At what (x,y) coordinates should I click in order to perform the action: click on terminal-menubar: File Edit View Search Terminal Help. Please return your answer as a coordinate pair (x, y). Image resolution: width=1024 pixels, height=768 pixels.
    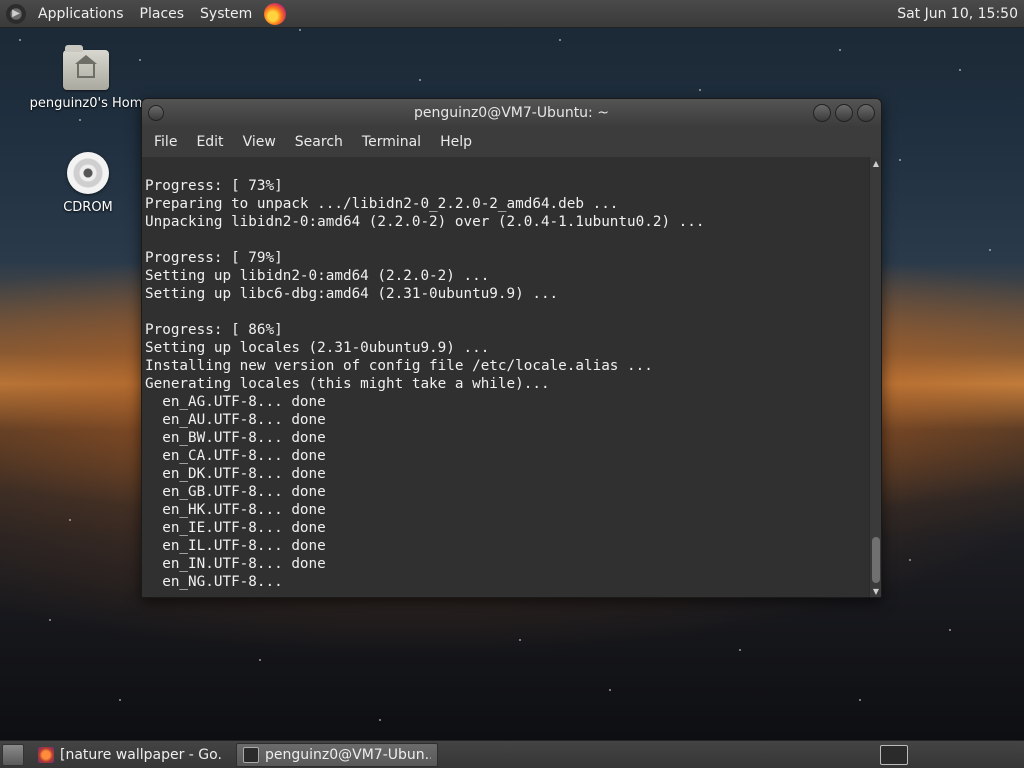
    Looking at the image, I should click on (511, 142).